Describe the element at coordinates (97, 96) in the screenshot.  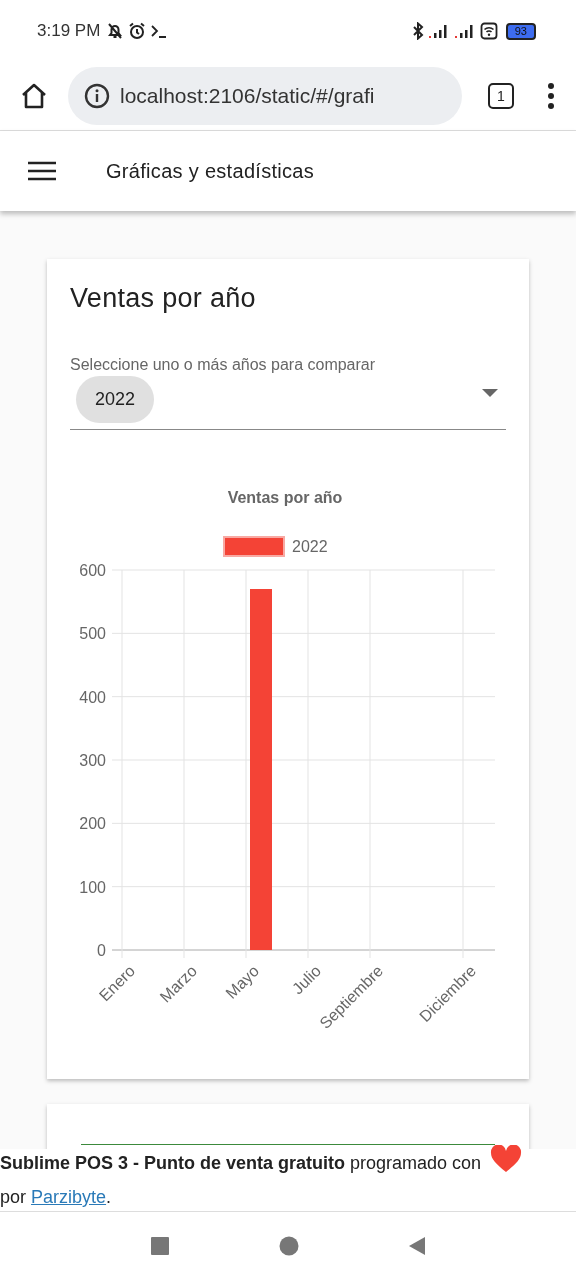
I see `info-icon` at that location.